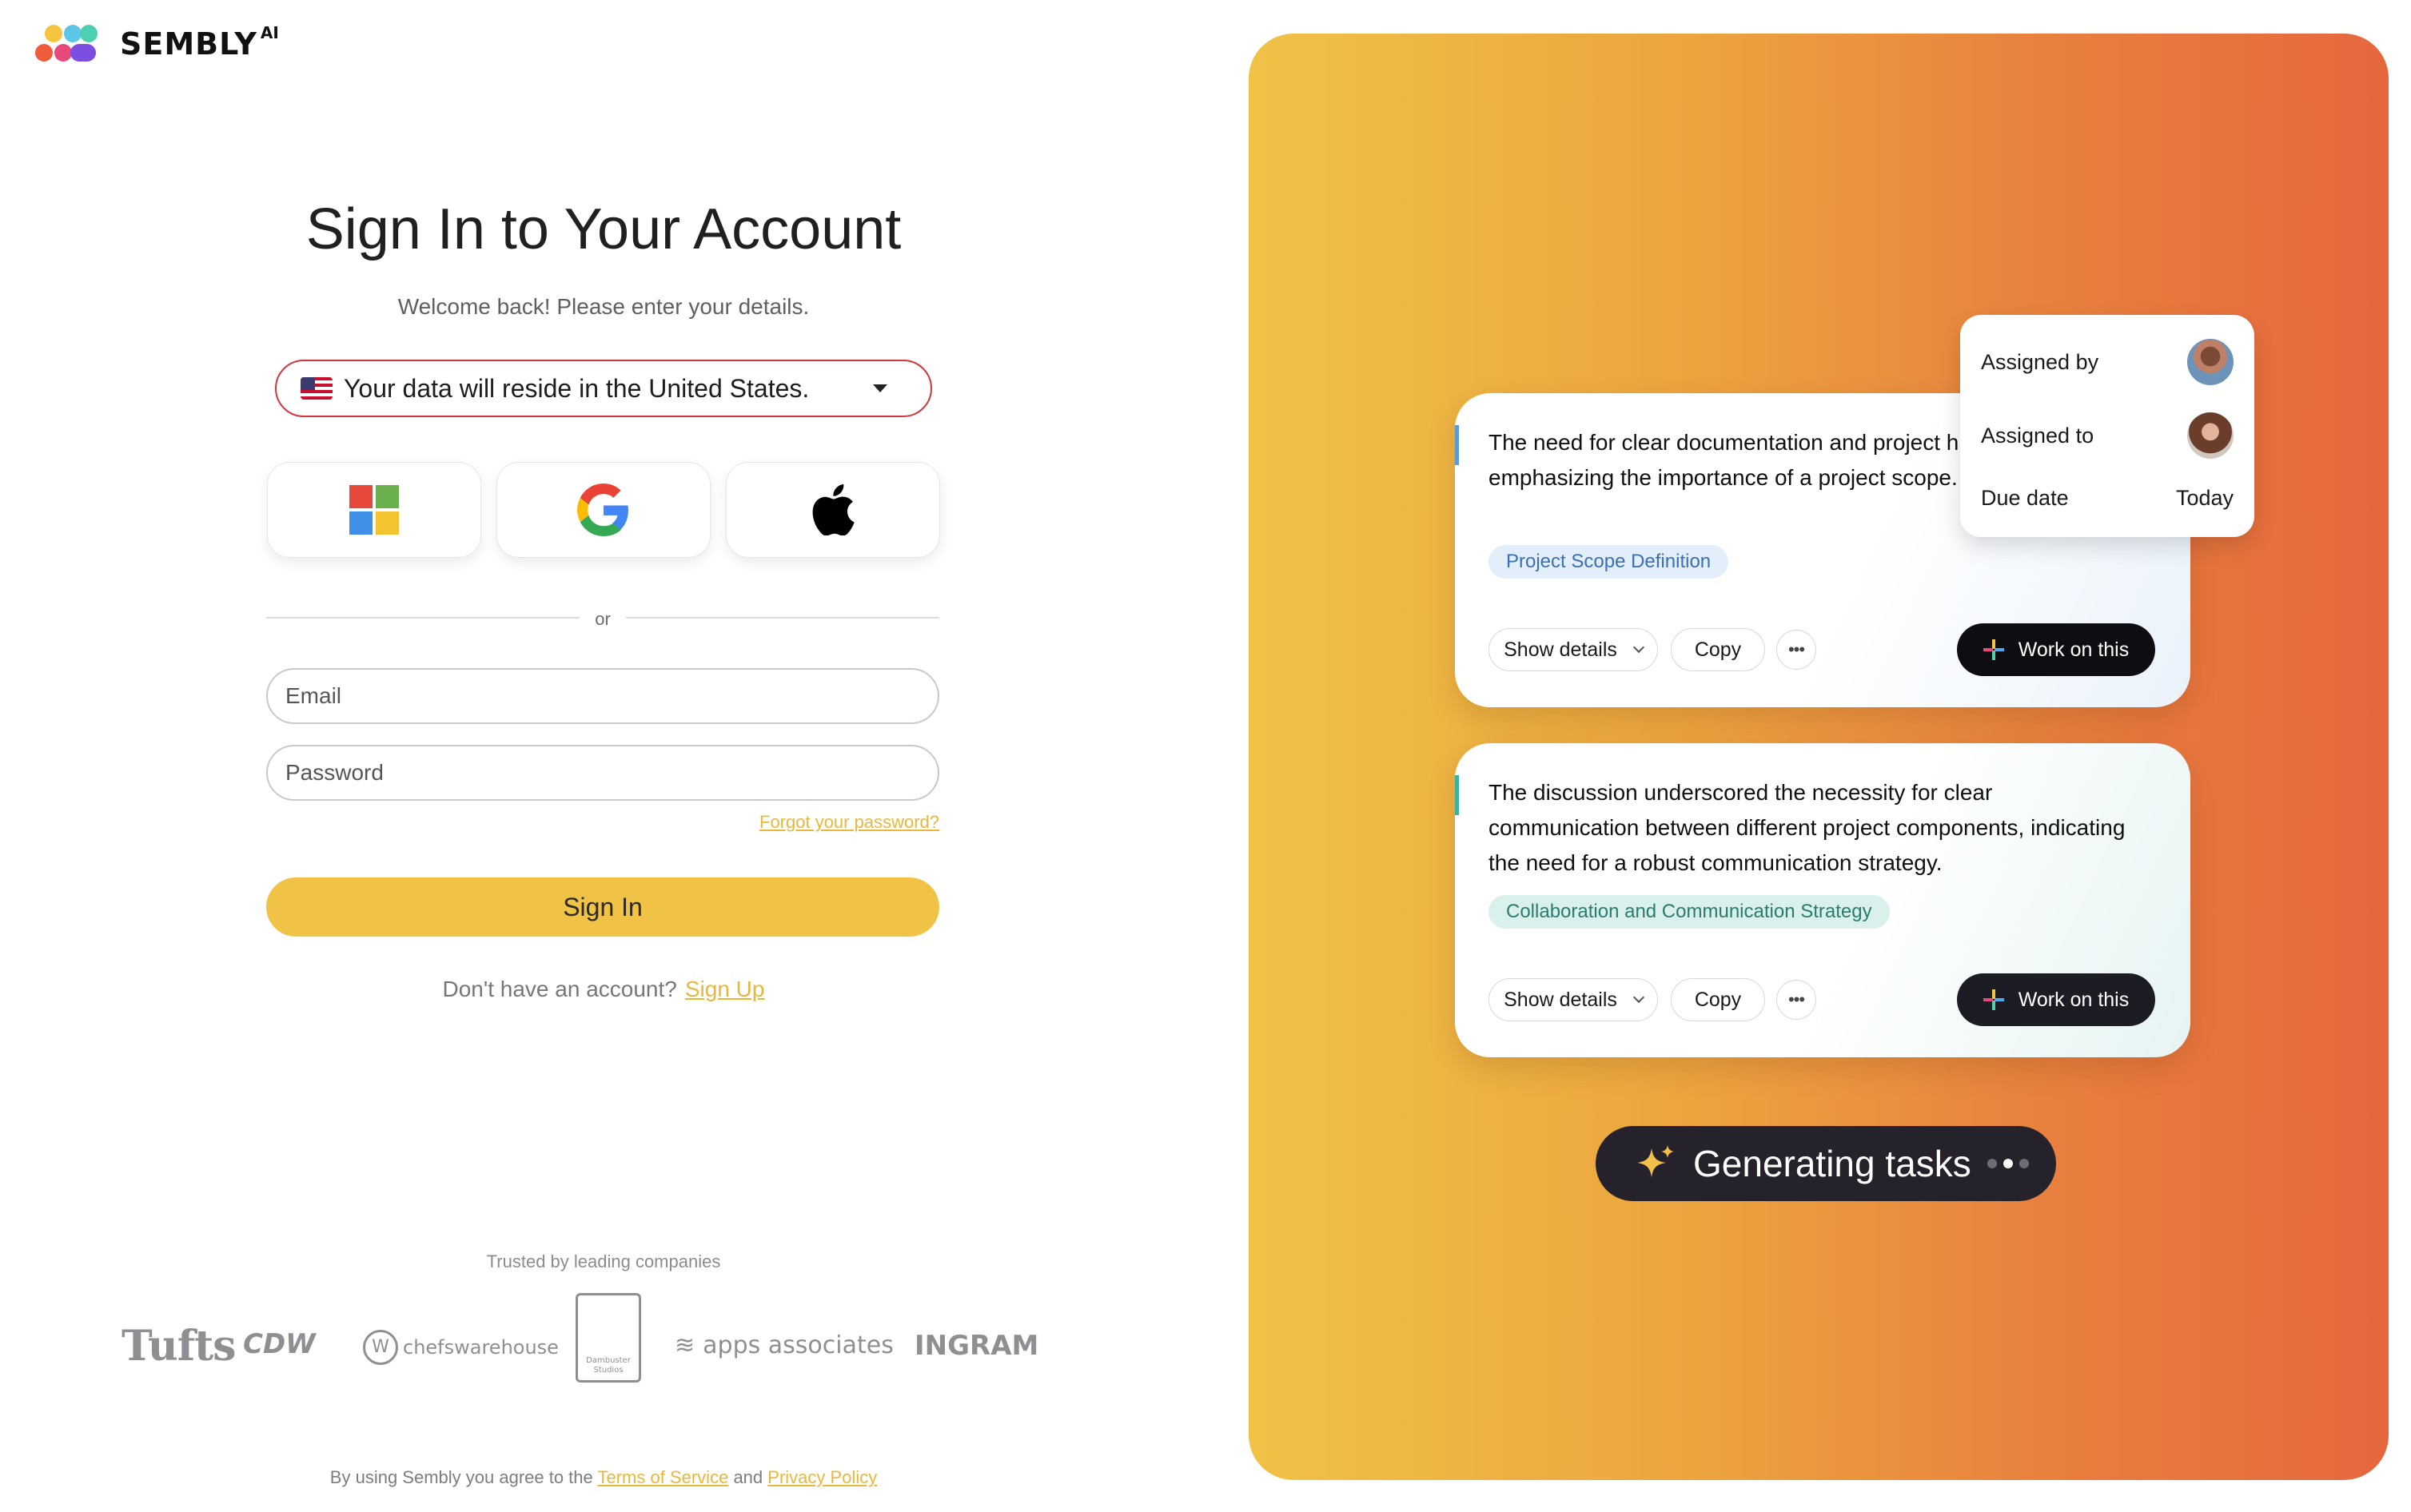 The height and width of the screenshot is (1512, 2411). I want to click on apps-associates-logo: ≋ apps associates, so click(785, 1345).